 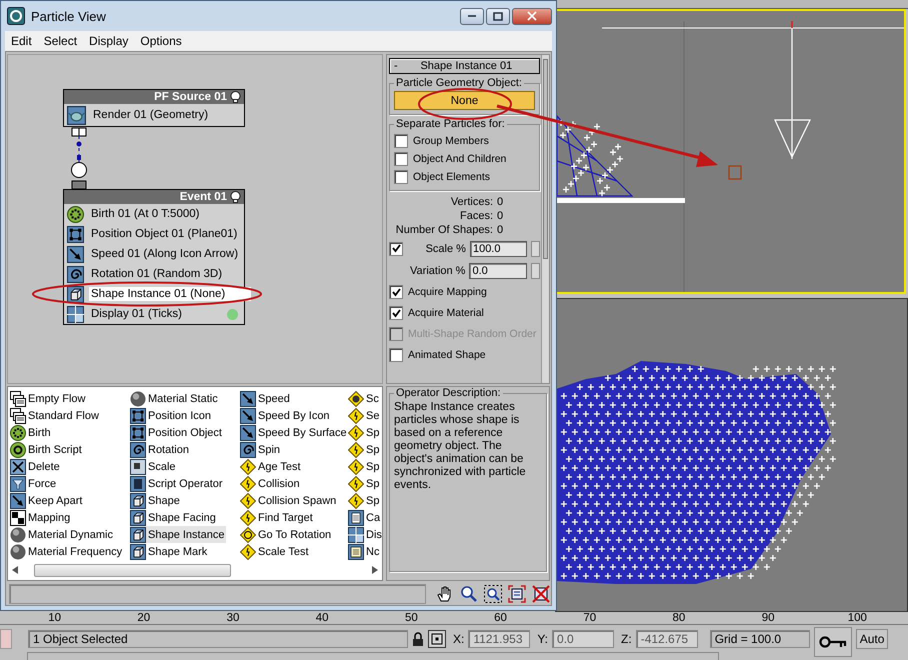 I want to click on spiral-icon, so click(x=248, y=450).